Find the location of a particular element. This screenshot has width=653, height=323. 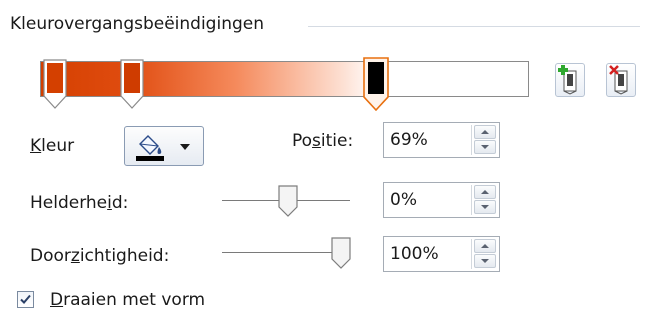

add-gradient-stop-button is located at coordinates (570, 80).